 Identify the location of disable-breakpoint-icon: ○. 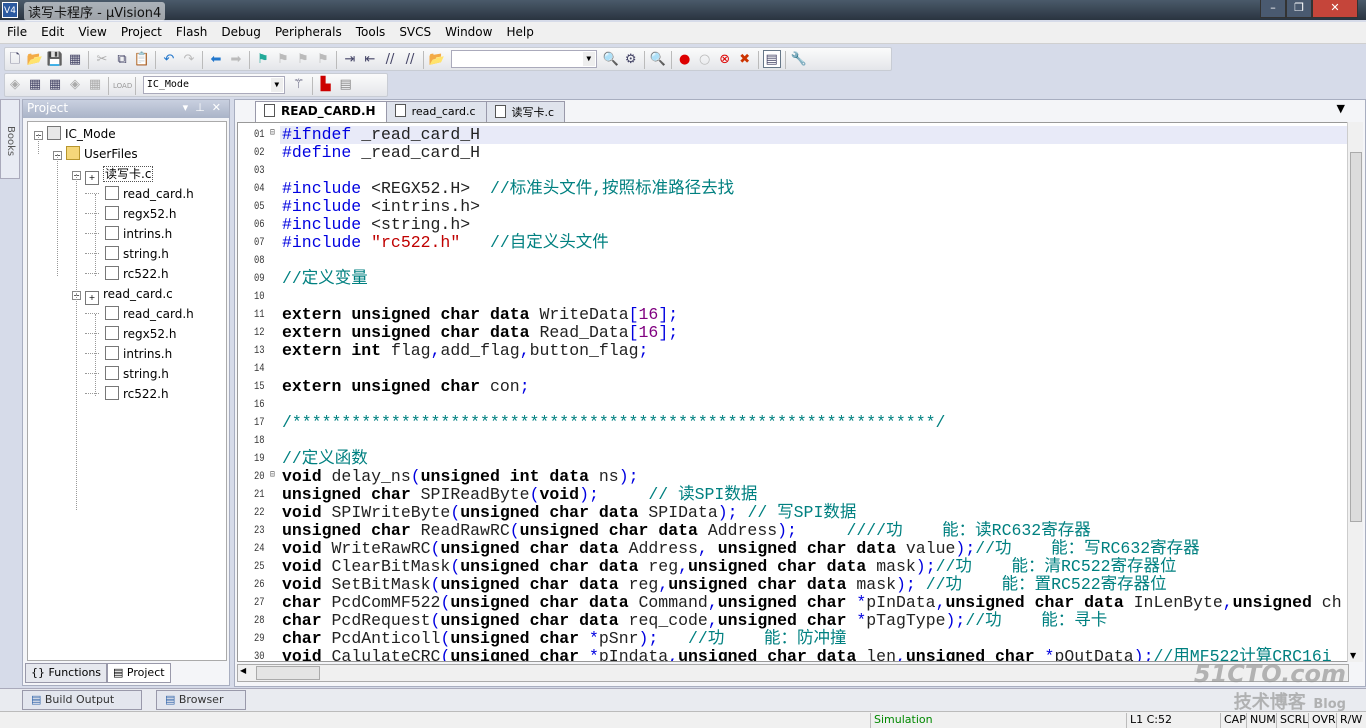
(705, 60).